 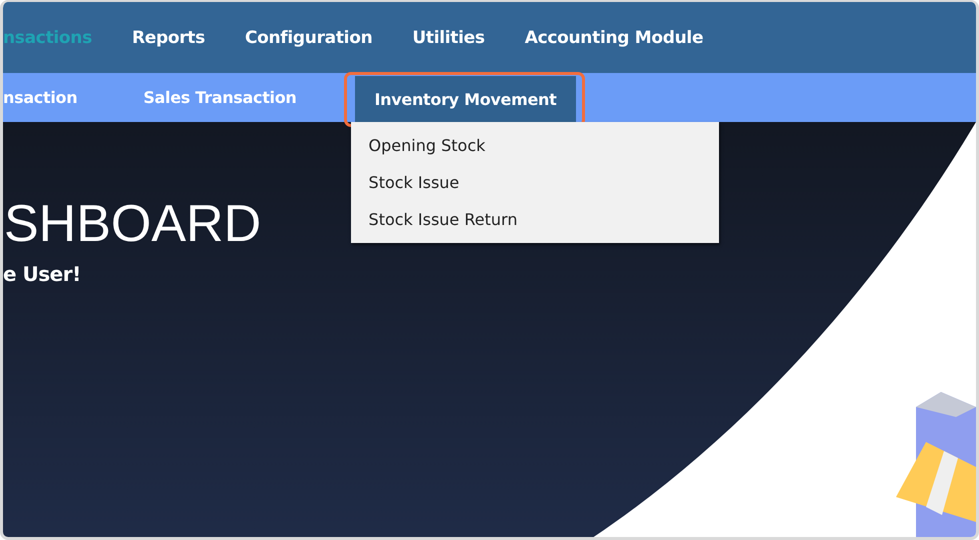 What do you see at coordinates (448, 38) in the screenshot?
I see `menu-item: Utilities` at bounding box center [448, 38].